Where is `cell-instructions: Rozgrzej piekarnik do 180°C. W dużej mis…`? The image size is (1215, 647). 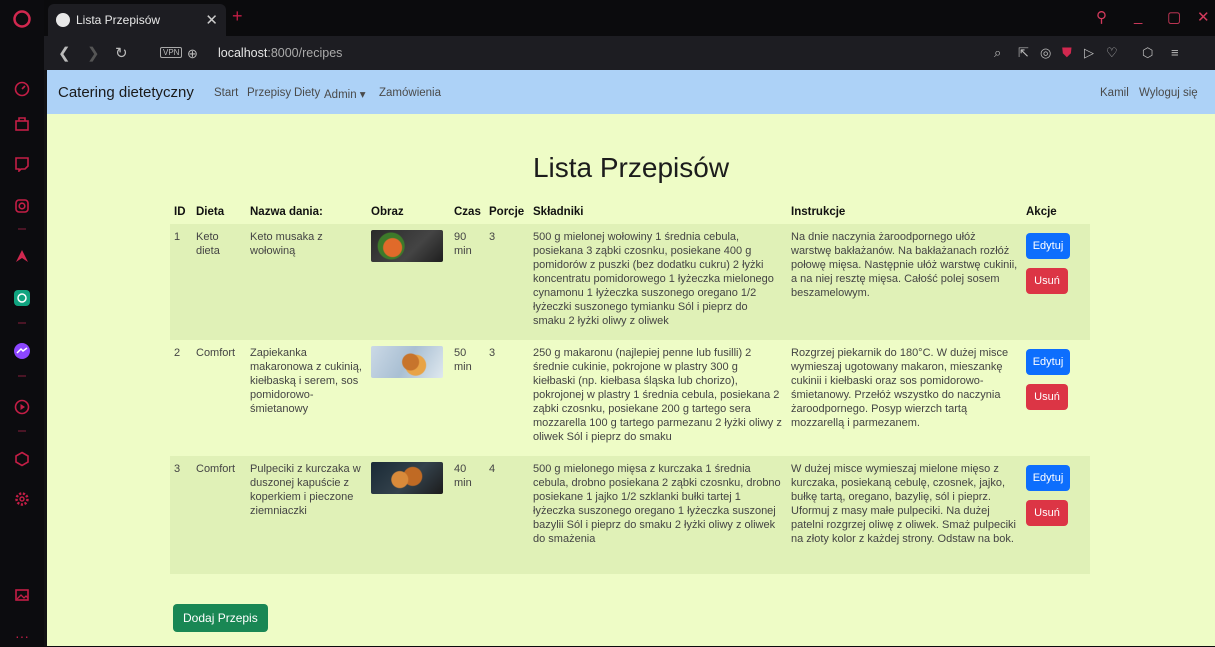
cell-instructions: Rozgrzej piekarnik do 180°C. W dużej mis… is located at coordinates (904, 398).